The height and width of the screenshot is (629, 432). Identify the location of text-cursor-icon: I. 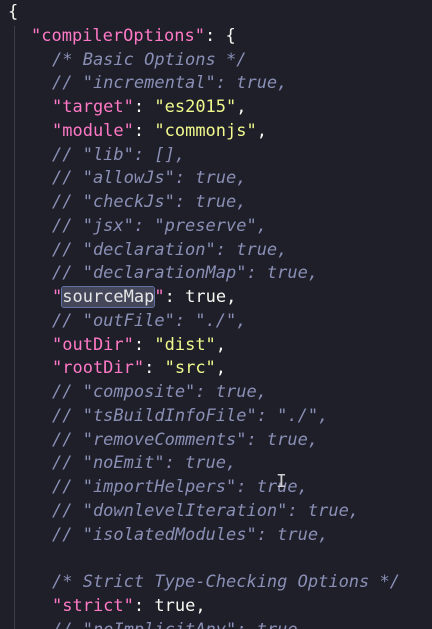
(281, 481).